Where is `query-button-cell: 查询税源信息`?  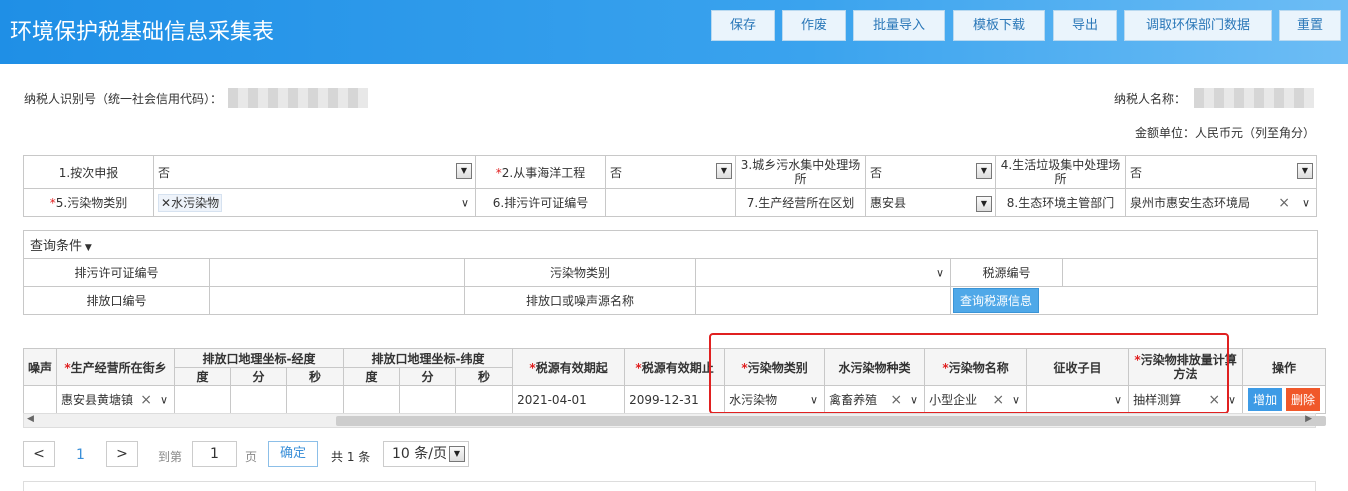
query-button-cell: 查询税源信息 is located at coordinates (1134, 300).